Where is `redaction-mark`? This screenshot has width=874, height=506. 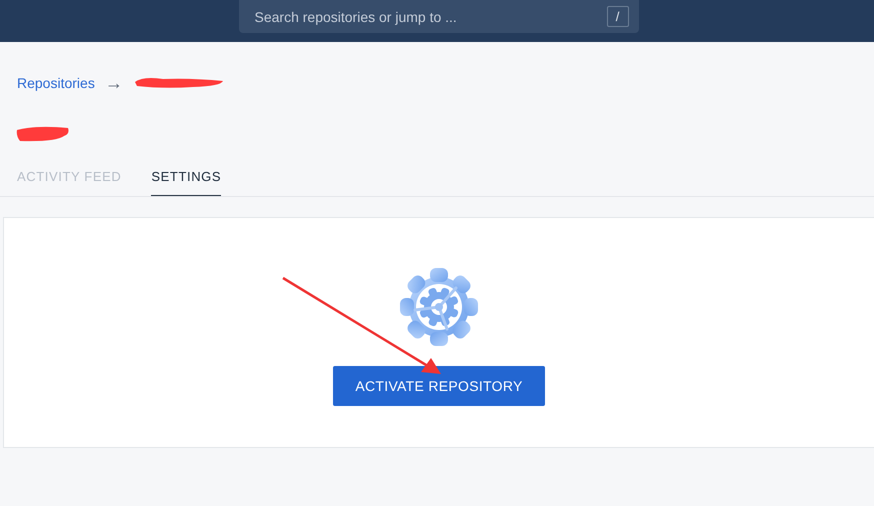 redaction-mark is located at coordinates (43, 134).